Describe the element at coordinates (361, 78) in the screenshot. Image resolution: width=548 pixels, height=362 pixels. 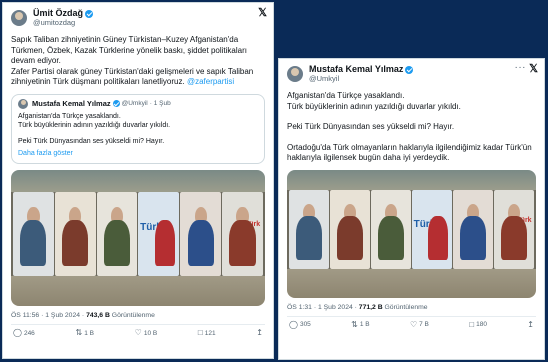
I see `author-handle: @Umkyil` at that location.